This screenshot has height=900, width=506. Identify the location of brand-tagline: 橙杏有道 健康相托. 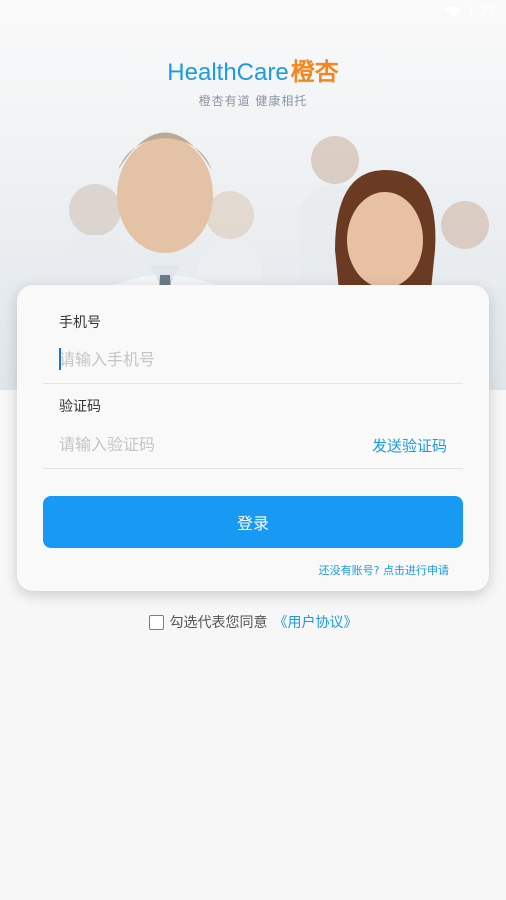
(253, 101).